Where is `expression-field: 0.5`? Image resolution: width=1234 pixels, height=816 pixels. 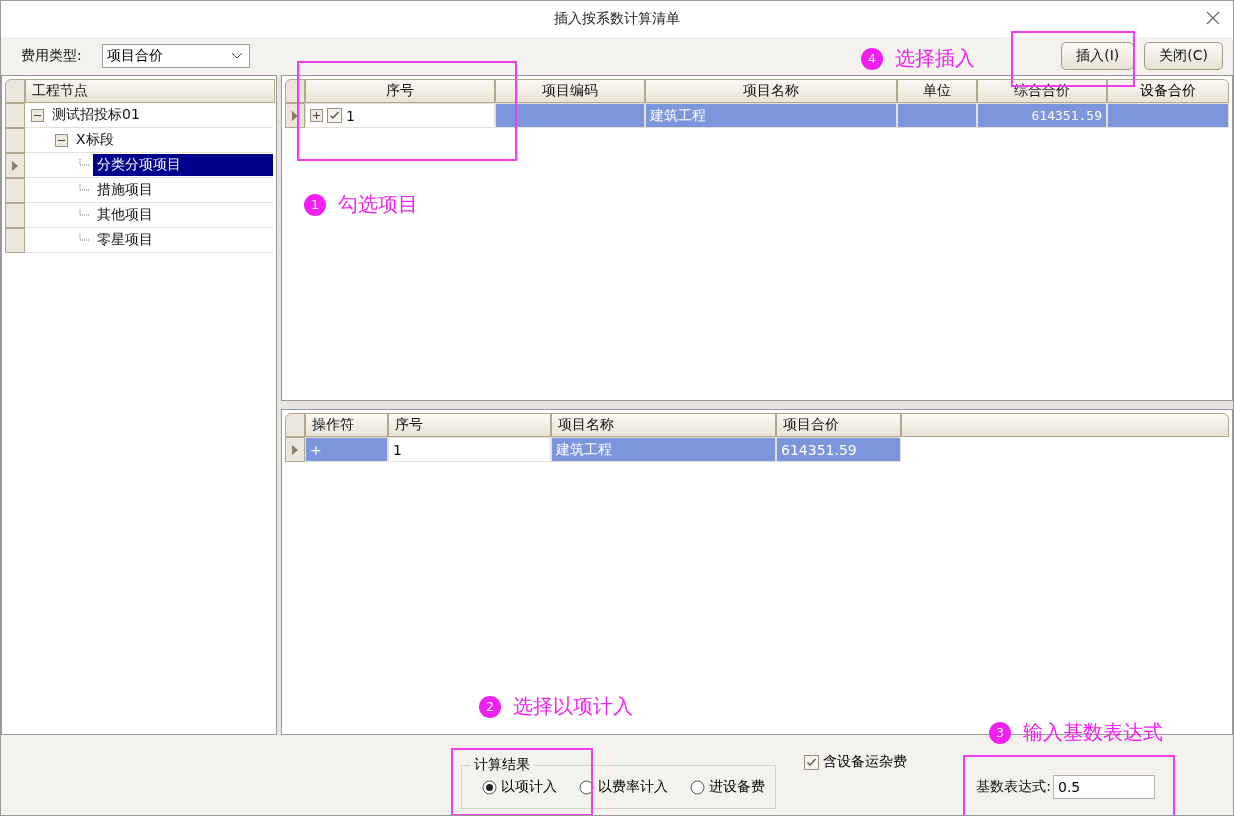
expression-field: 0.5 is located at coordinates (1104, 787).